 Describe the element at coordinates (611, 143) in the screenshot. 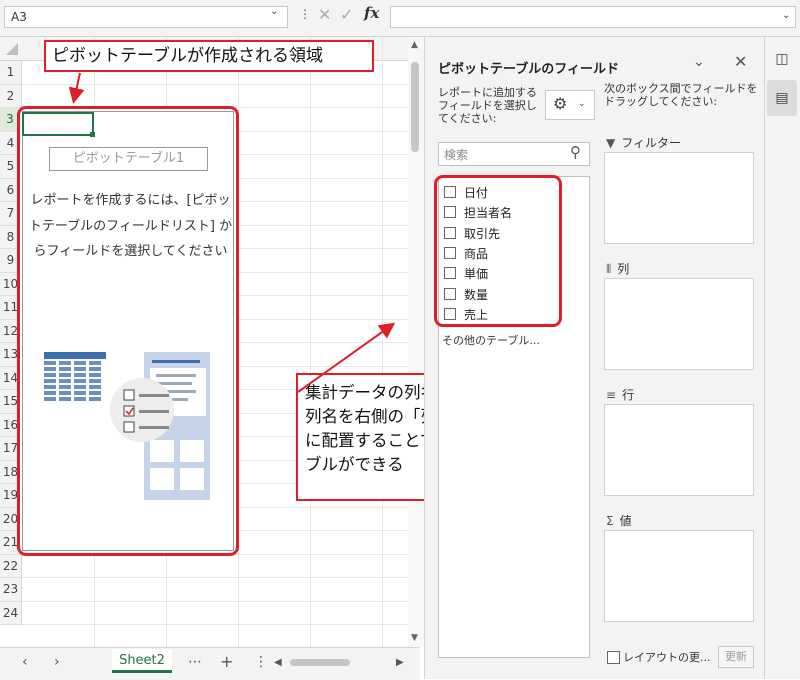

I see `filter-icon: ▼` at that location.